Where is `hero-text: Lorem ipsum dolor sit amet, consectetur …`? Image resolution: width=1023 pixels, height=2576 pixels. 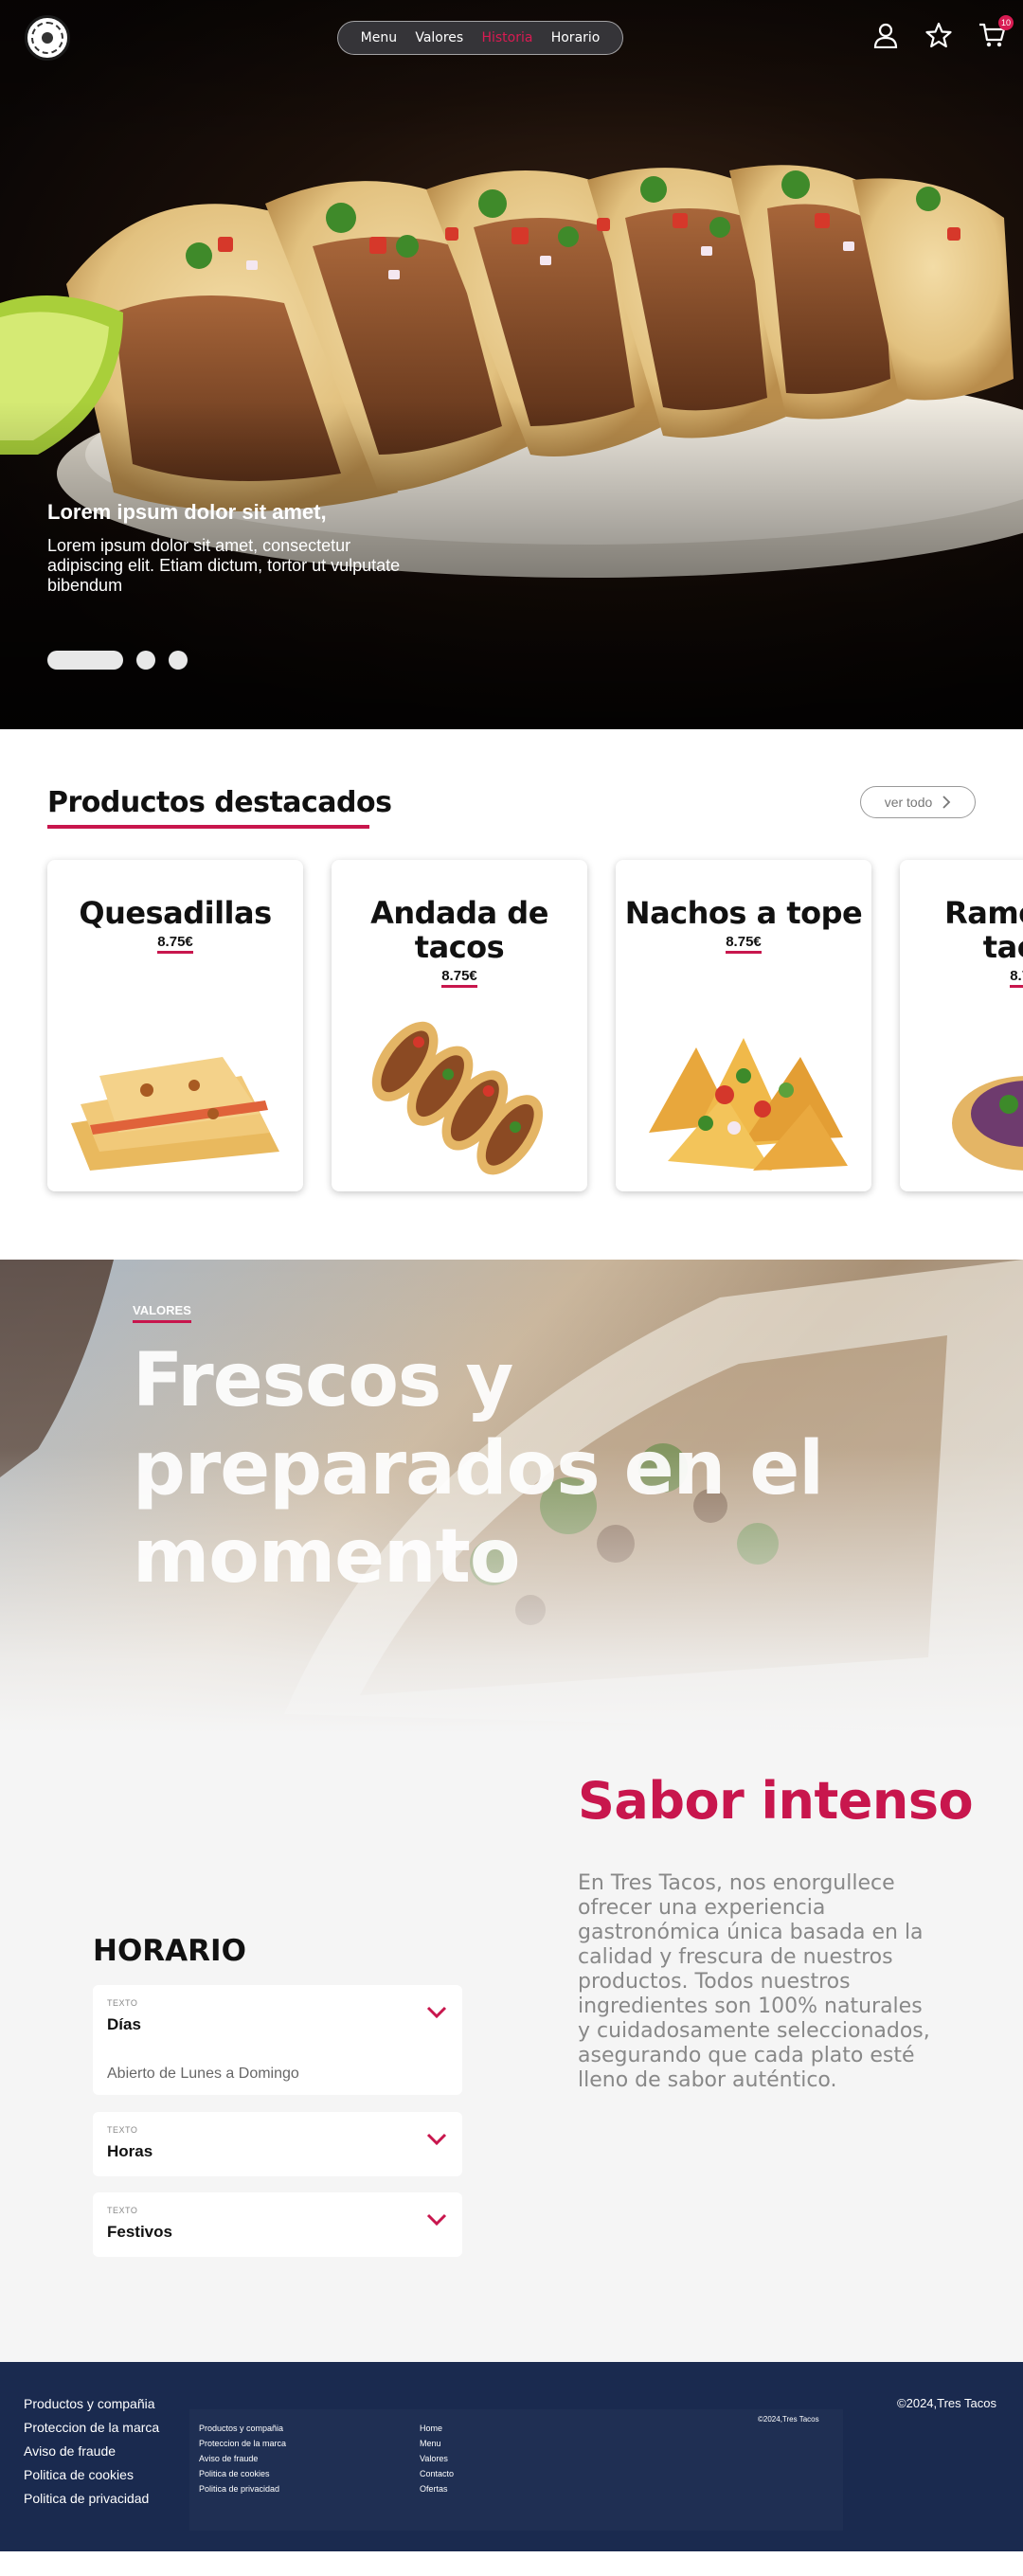 hero-text: Lorem ipsum dolor sit amet, consectetur … is located at coordinates (224, 565).